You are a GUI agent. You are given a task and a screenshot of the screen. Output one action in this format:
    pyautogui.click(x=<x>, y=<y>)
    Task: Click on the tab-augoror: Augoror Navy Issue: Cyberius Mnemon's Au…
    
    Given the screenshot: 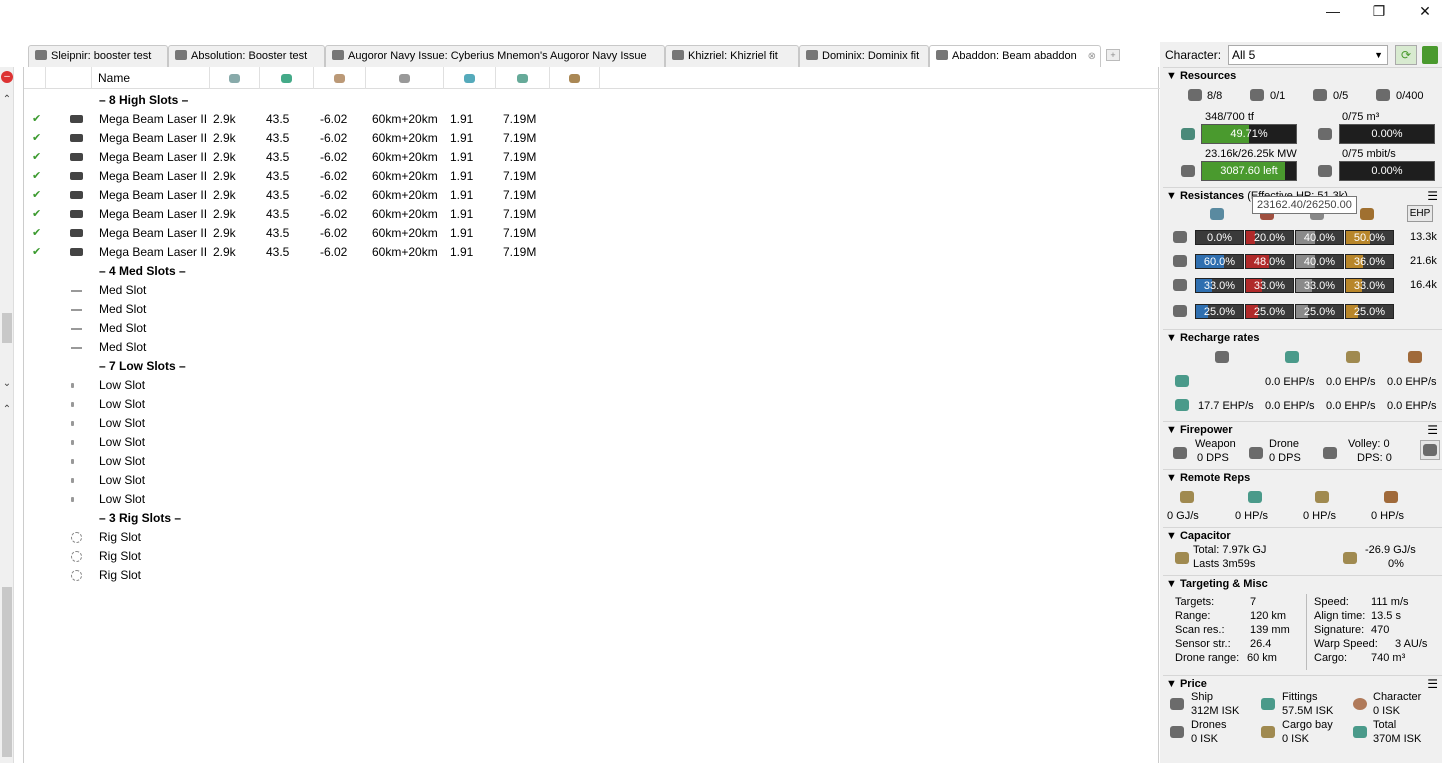 What is the action you would take?
    pyautogui.click(x=495, y=56)
    